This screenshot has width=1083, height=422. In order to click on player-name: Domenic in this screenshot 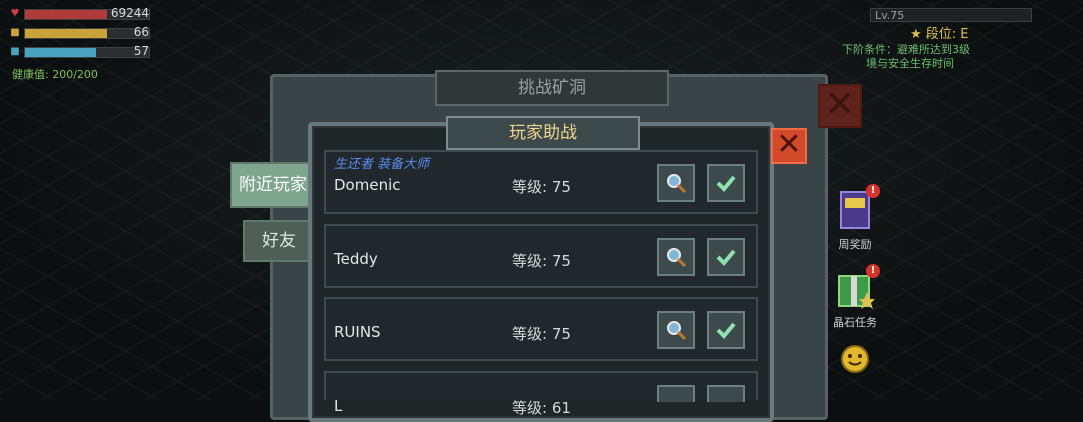, I will do `click(367, 185)`.